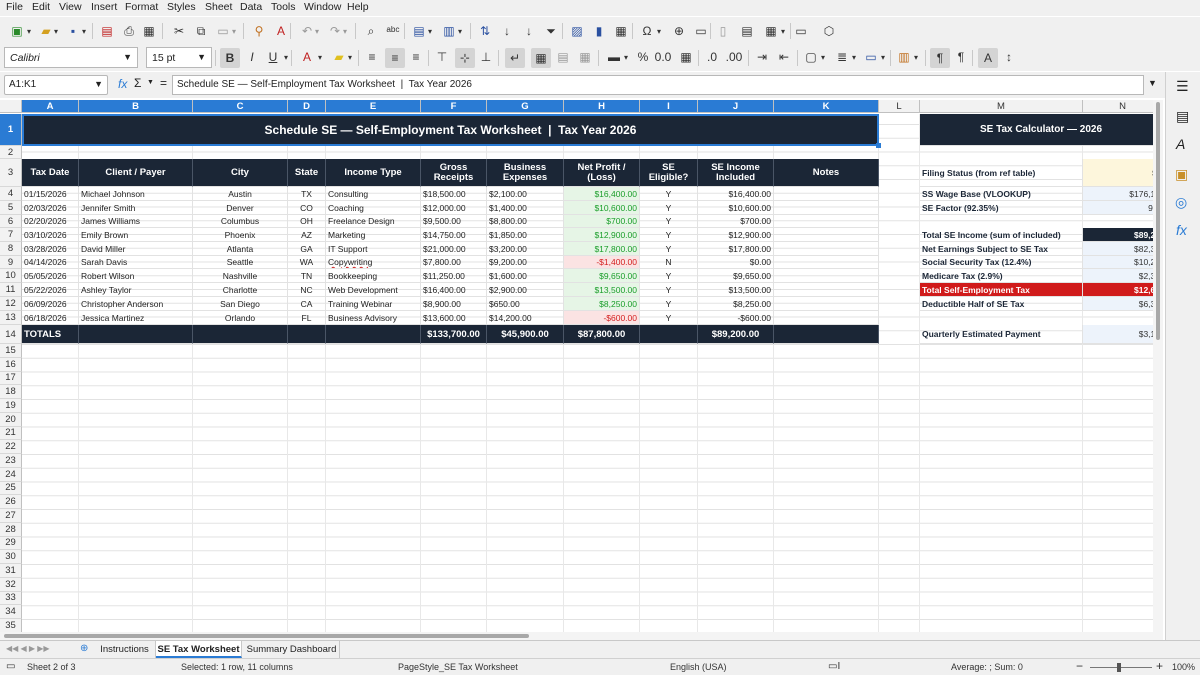 The width and height of the screenshot is (1200, 675). Describe the element at coordinates (50, 276) in the screenshot. I see `table-cell-date: 05/05/2026` at that location.